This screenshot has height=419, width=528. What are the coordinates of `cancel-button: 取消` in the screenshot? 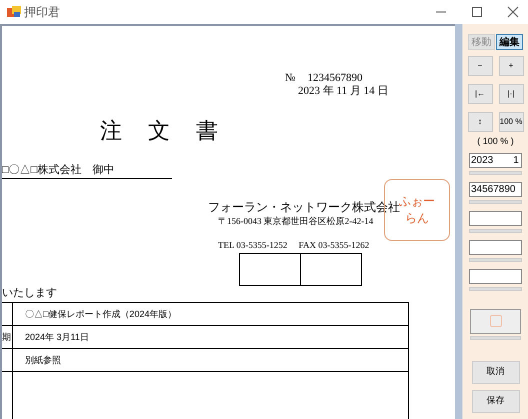 It's located at (496, 372).